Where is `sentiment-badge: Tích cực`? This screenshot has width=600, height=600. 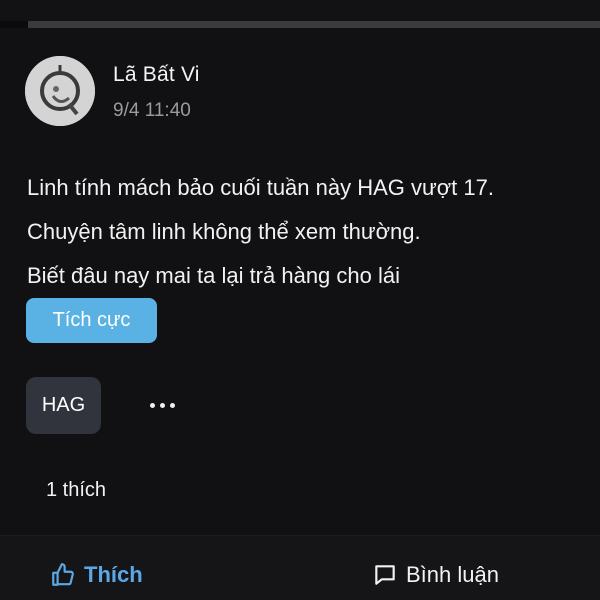
sentiment-badge: Tích cực is located at coordinates (91, 320).